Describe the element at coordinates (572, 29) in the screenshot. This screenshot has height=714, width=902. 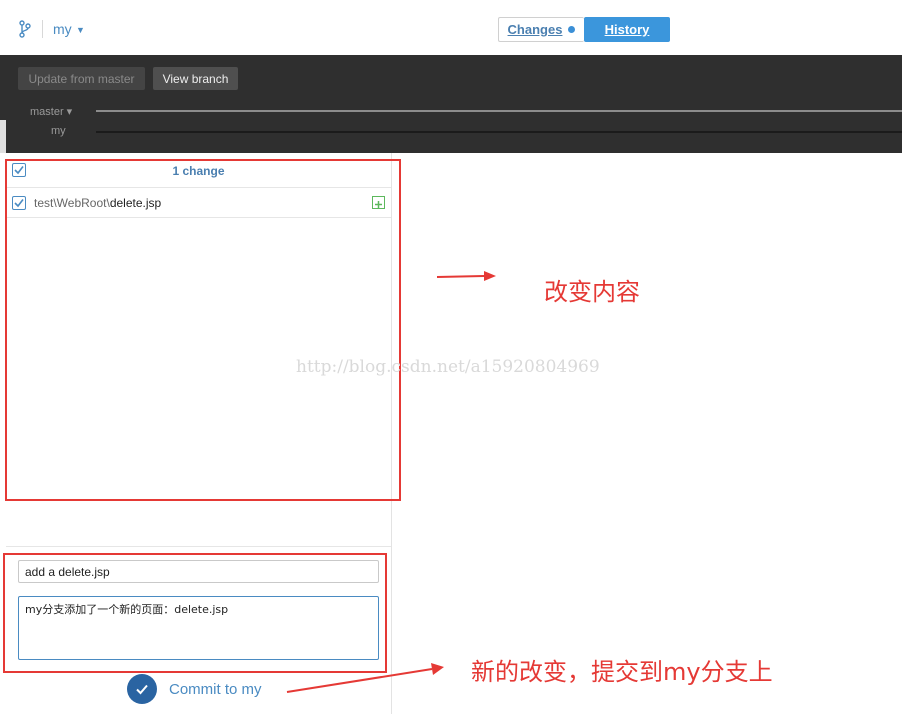
I see `changes-indicator-icon` at that location.